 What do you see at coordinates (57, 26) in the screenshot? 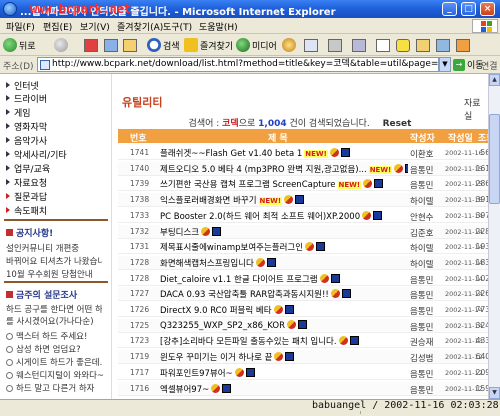
I see `menu-edit: 편집(E)` at bounding box center [57, 26].